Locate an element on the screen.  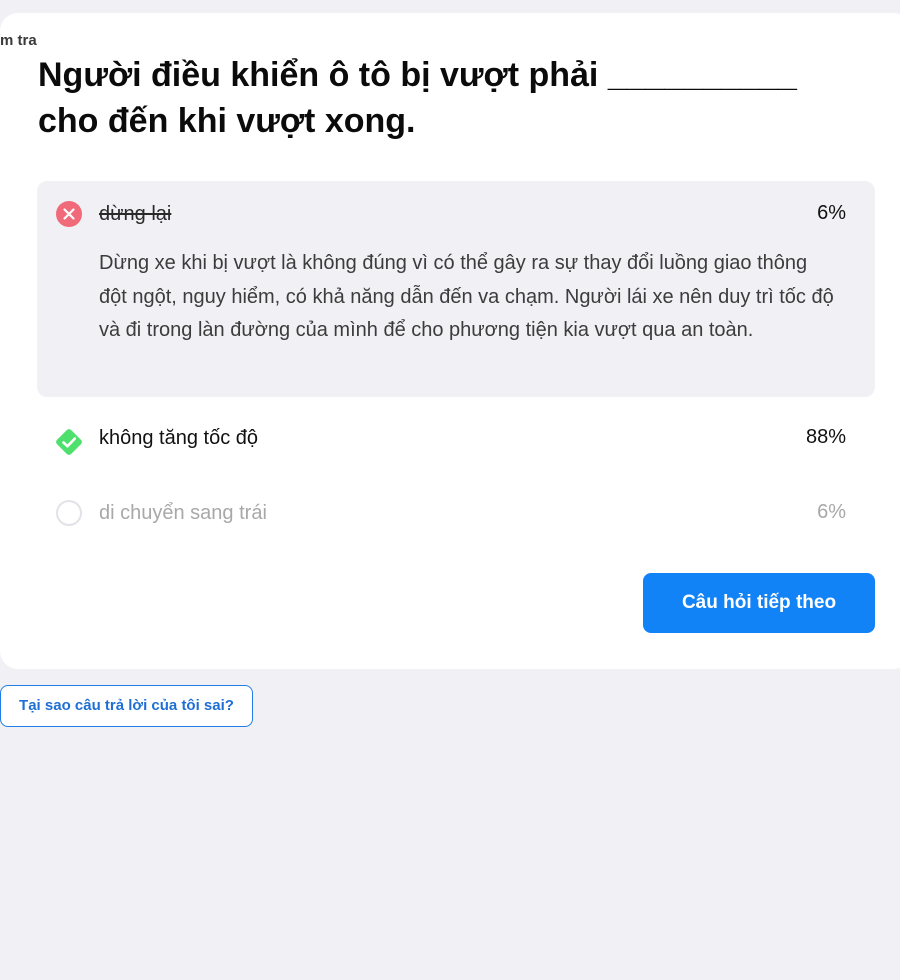
x-circle-icon is located at coordinates (69, 214).